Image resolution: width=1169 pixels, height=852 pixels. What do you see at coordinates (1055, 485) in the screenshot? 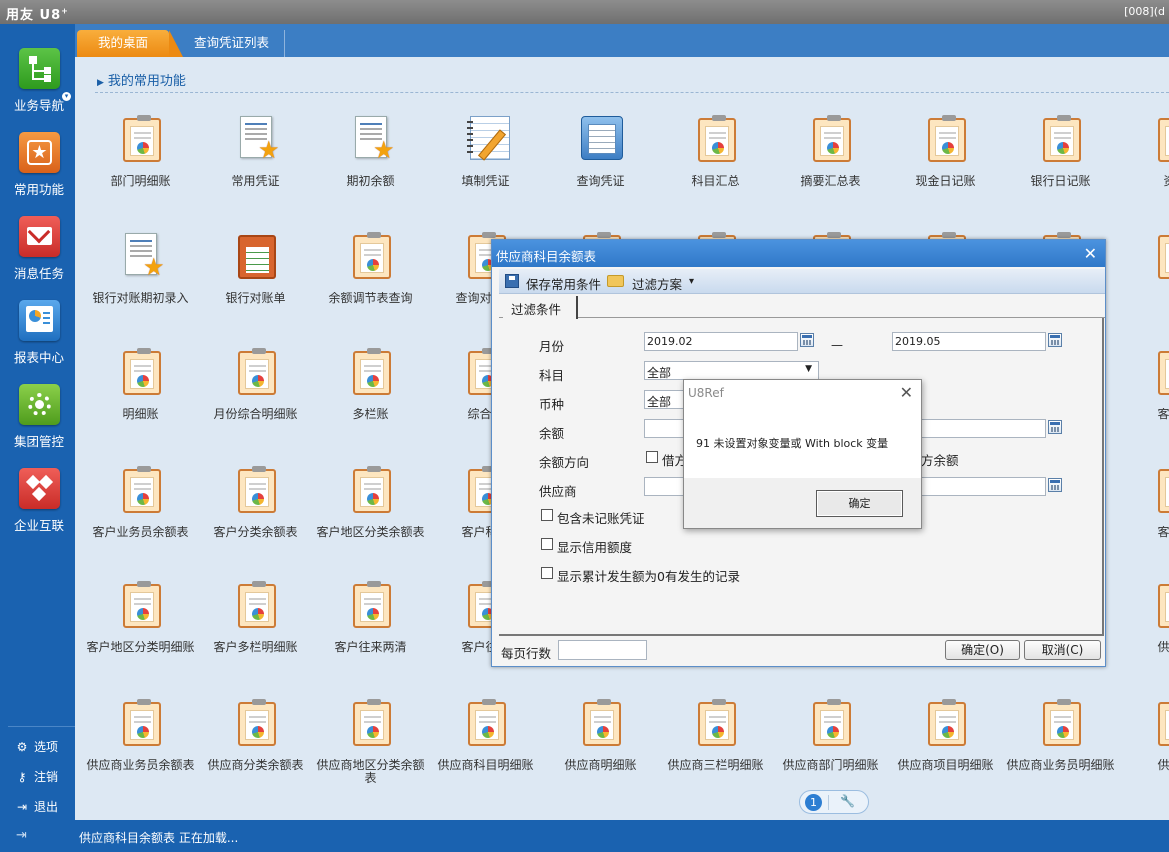
I see `lookup-icon` at bounding box center [1055, 485].